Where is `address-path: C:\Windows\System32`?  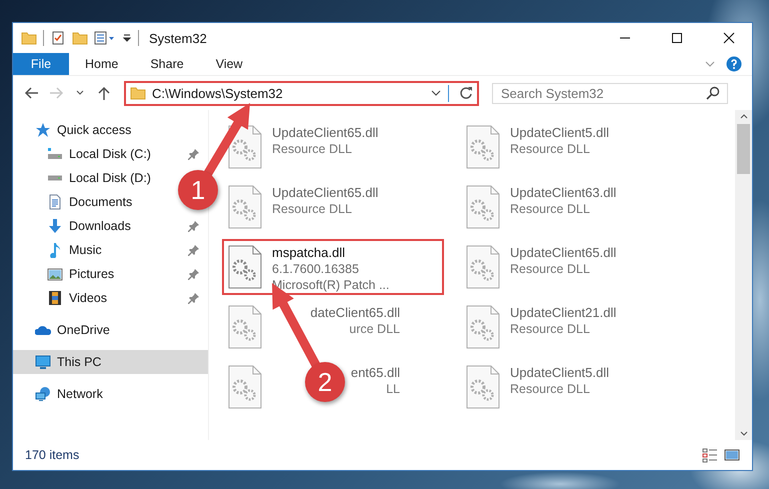
address-path: C:\Windows\System32 is located at coordinates (218, 93).